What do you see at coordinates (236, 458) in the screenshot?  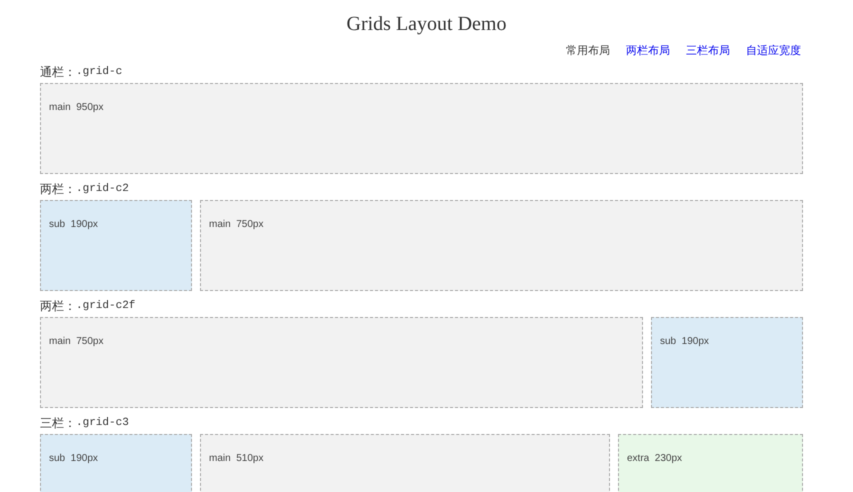 I see `block-label: main 510px` at bounding box center [236, 458].